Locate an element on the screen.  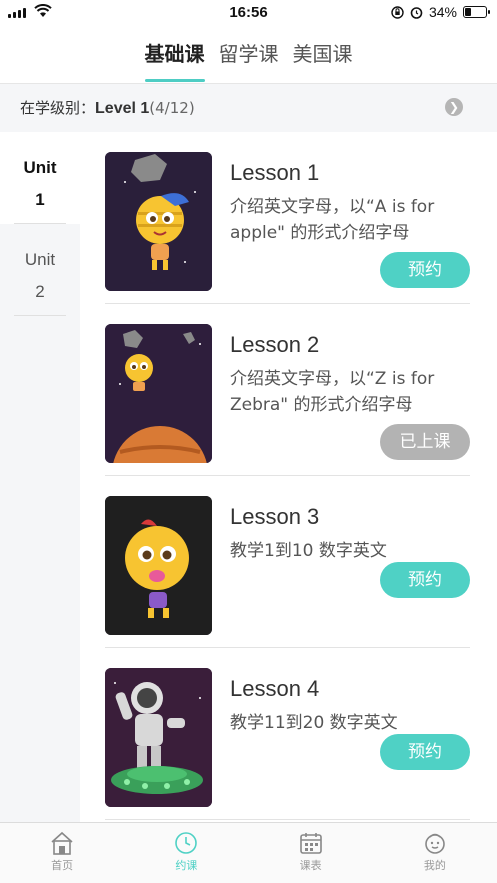
unit-number: 2 is located at coordinates (40, 291).